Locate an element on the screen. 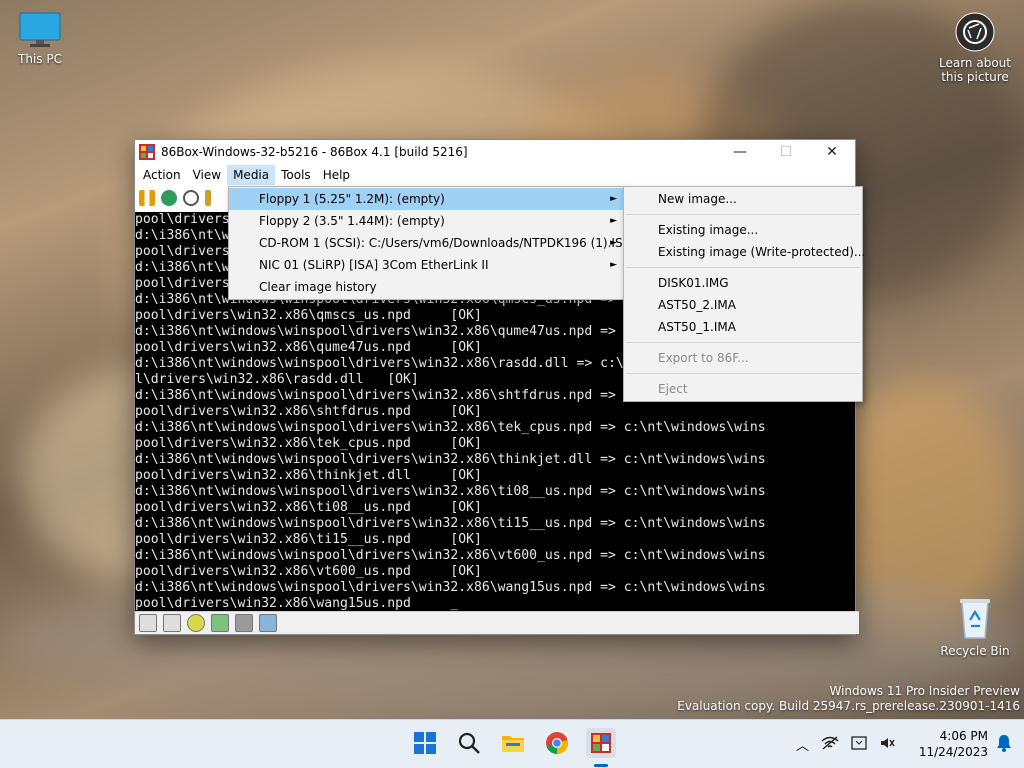 The image size is (1024, 768). menu-item-floppy-1-label: Floppy 1 (5.25" 1.2M): (empty) is located at coordinates (352, 199).